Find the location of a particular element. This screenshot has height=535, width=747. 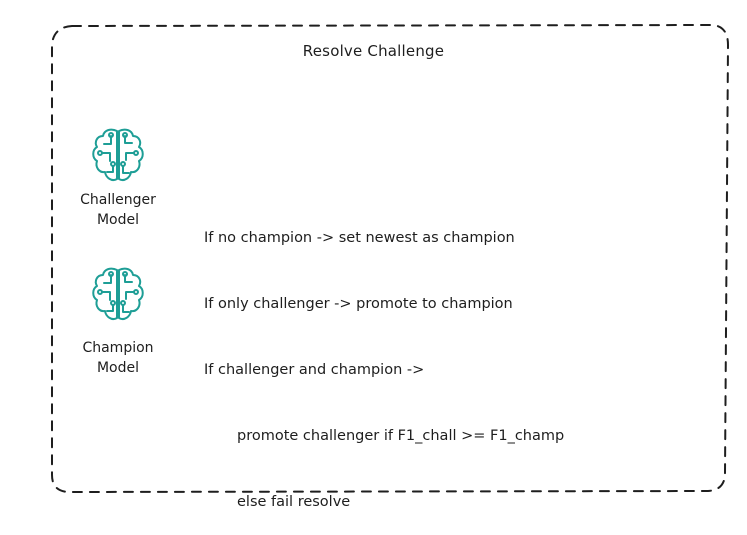

challenger-model-label: Challenger Model is located at coordinates (118, 210).